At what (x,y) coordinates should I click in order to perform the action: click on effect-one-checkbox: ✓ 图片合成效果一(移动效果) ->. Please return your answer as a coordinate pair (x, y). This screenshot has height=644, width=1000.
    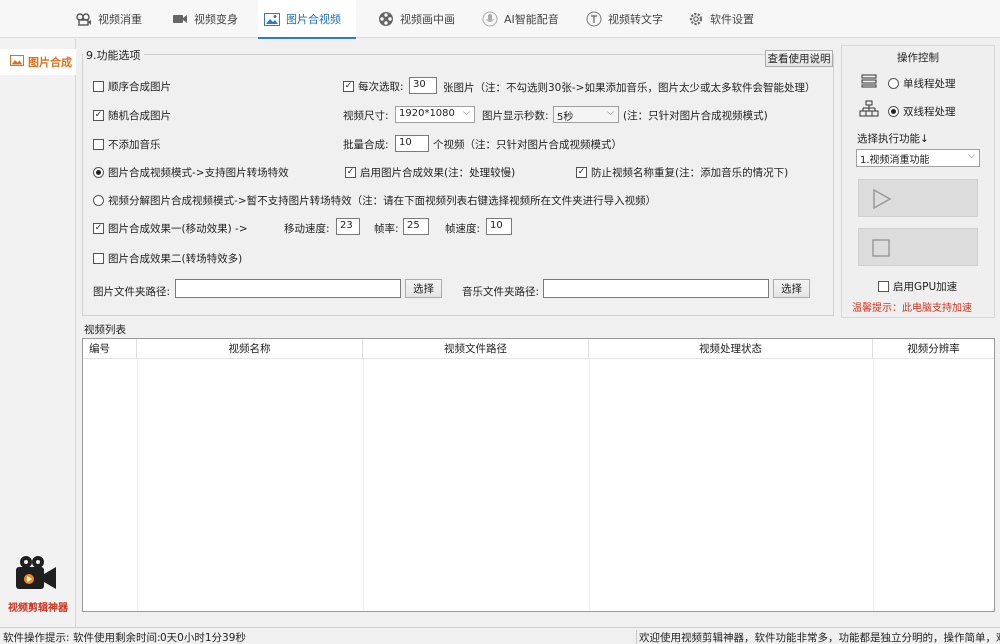
    Looking at the image, I should click on (170, 228).